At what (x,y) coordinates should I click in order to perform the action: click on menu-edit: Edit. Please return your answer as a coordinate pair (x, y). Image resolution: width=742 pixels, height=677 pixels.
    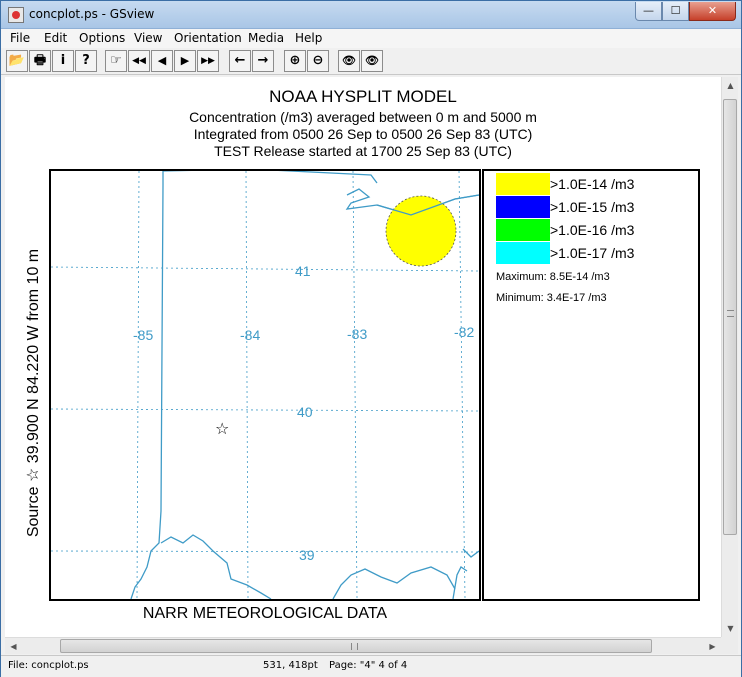
    Looking at the image, I should click on (55, 38).